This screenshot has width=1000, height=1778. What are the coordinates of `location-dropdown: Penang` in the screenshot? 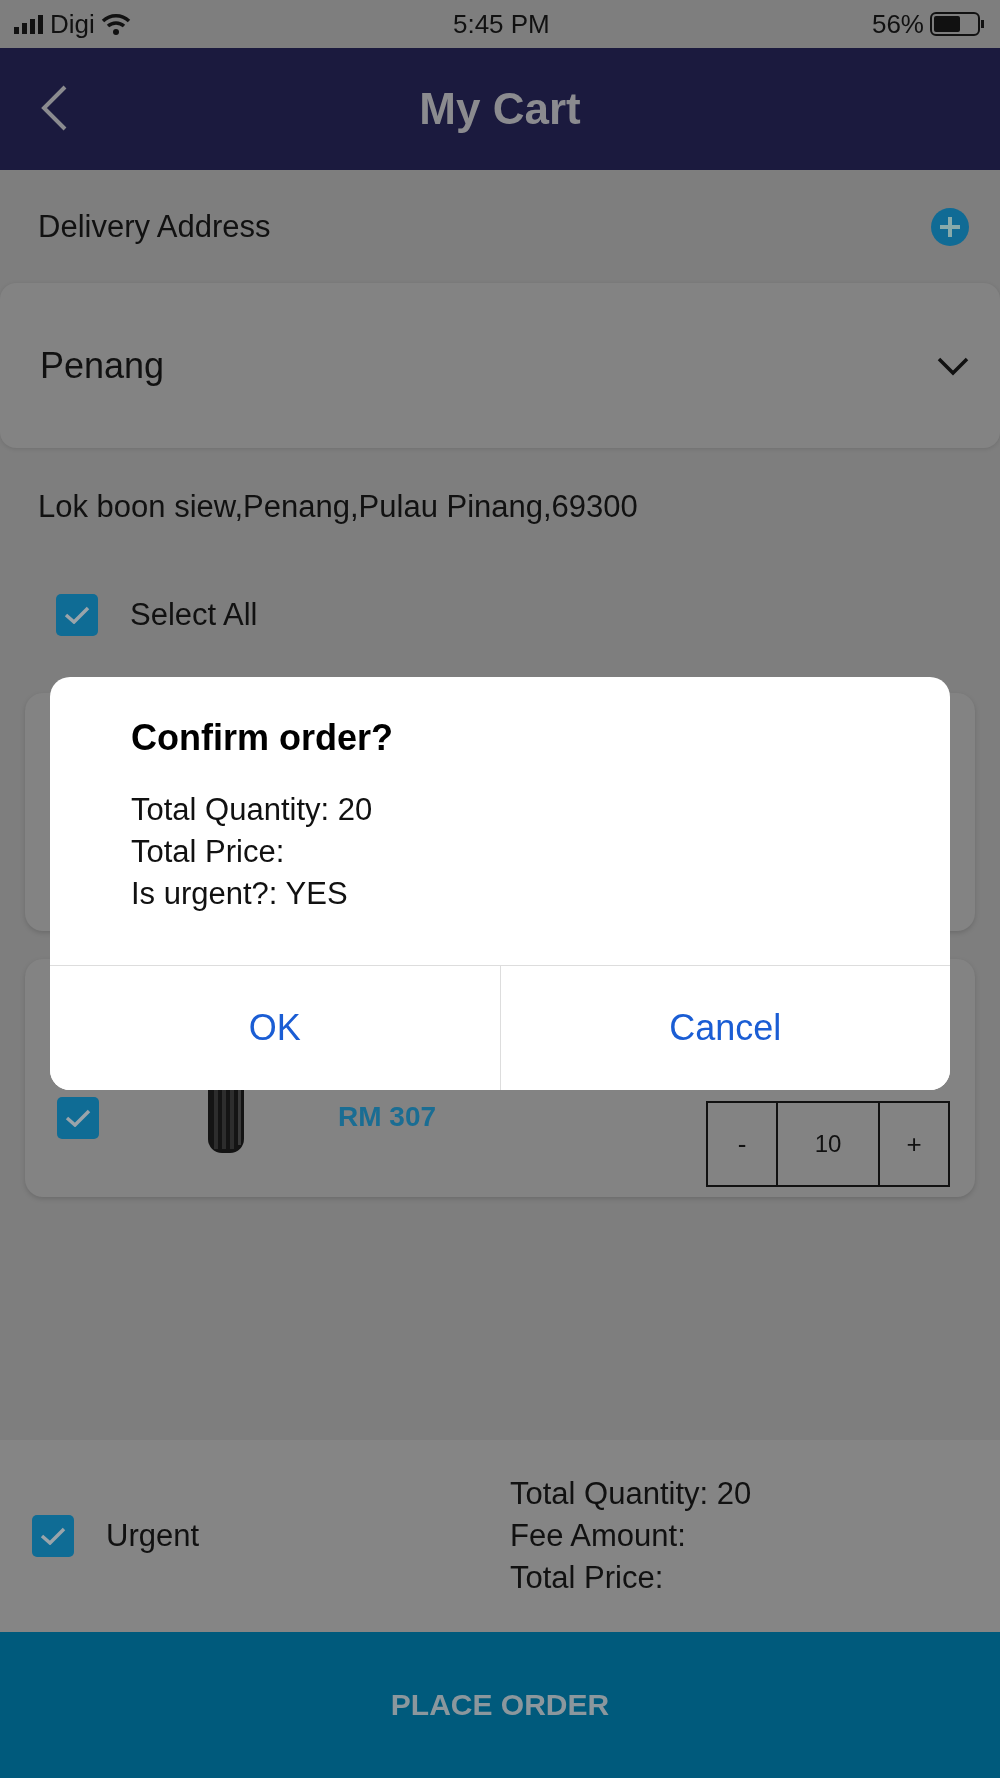 It's located at (500, 365).